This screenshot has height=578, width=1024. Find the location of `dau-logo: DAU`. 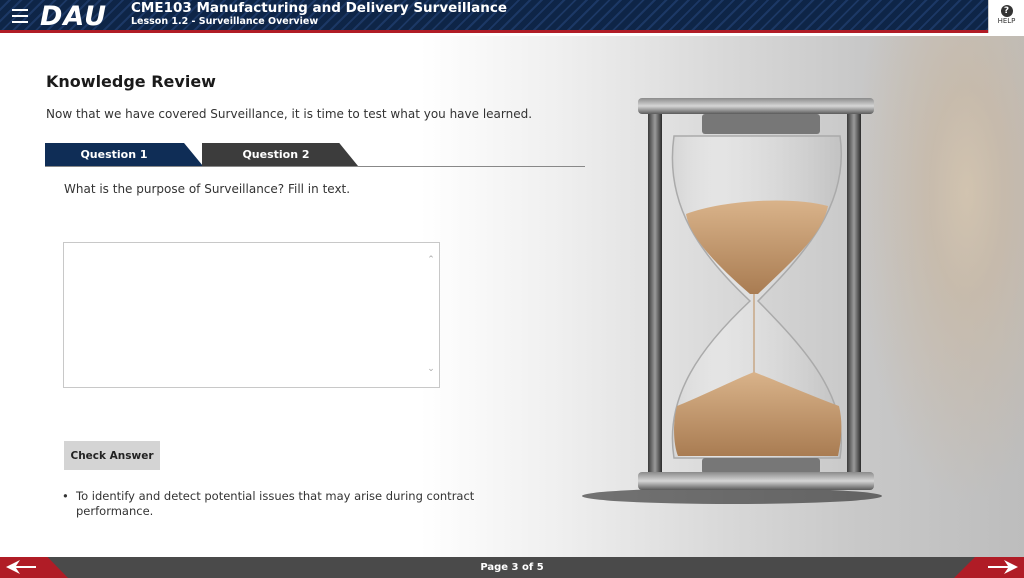

dau-logo: DAU is located at coordinates (74, 16).